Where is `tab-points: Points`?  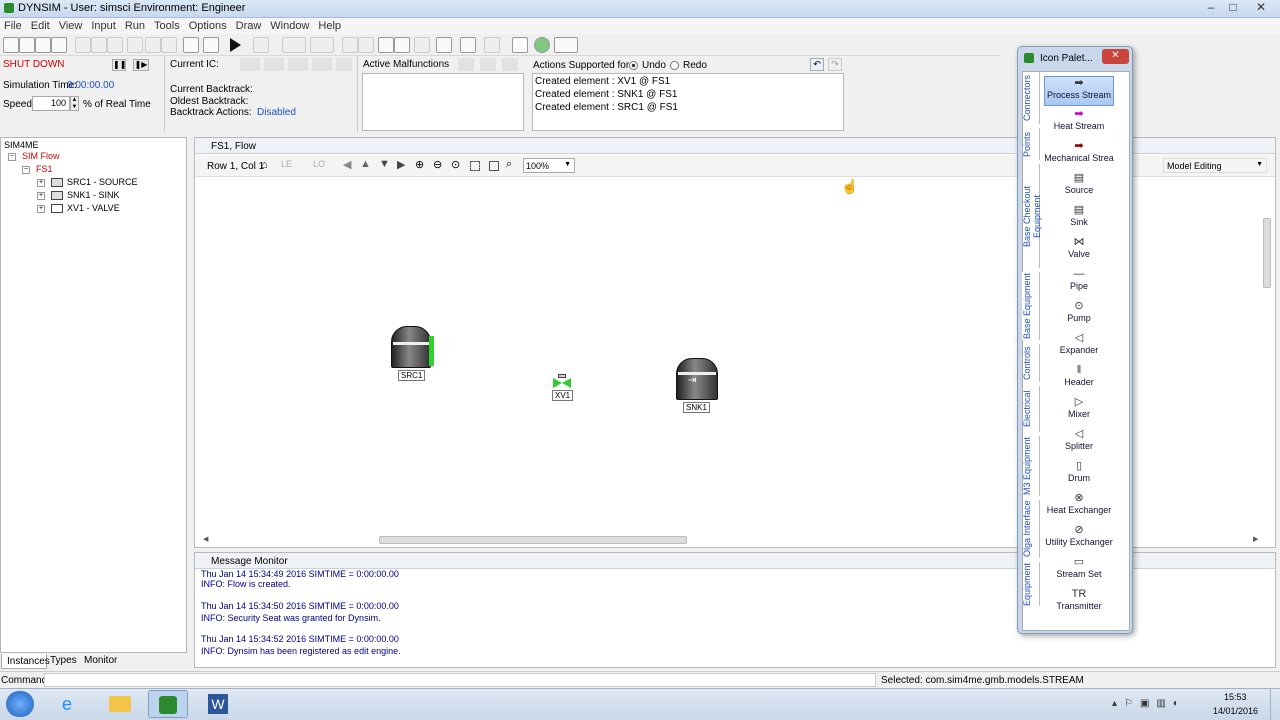
tab-points: Points is located at coordinates (1031, 144).